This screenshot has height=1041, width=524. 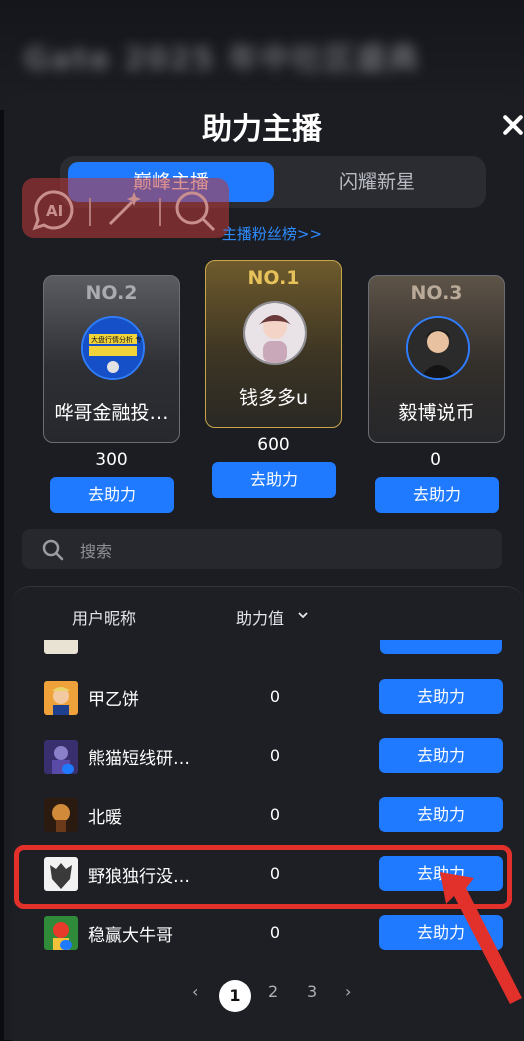 What do you see at coordinates (312, 991) in the screenshot?
I see `page-3-button: 3` at bounding box center [312, 991].